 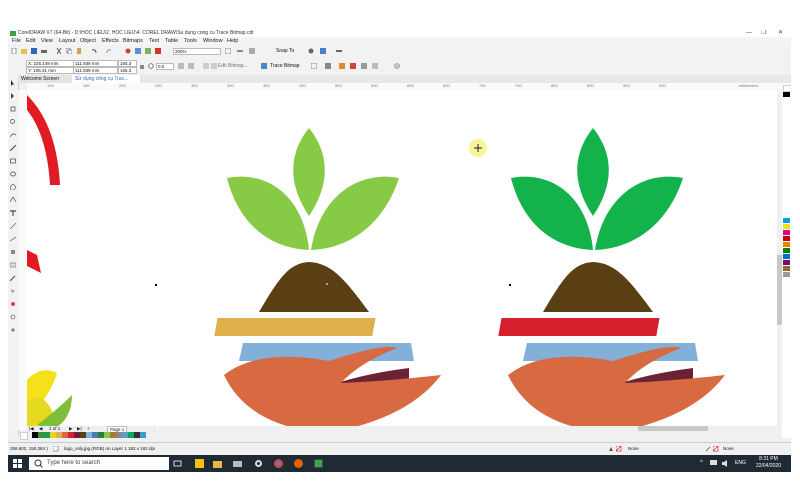 I want to click on close-button: ✕, so click(x=780, y=33).